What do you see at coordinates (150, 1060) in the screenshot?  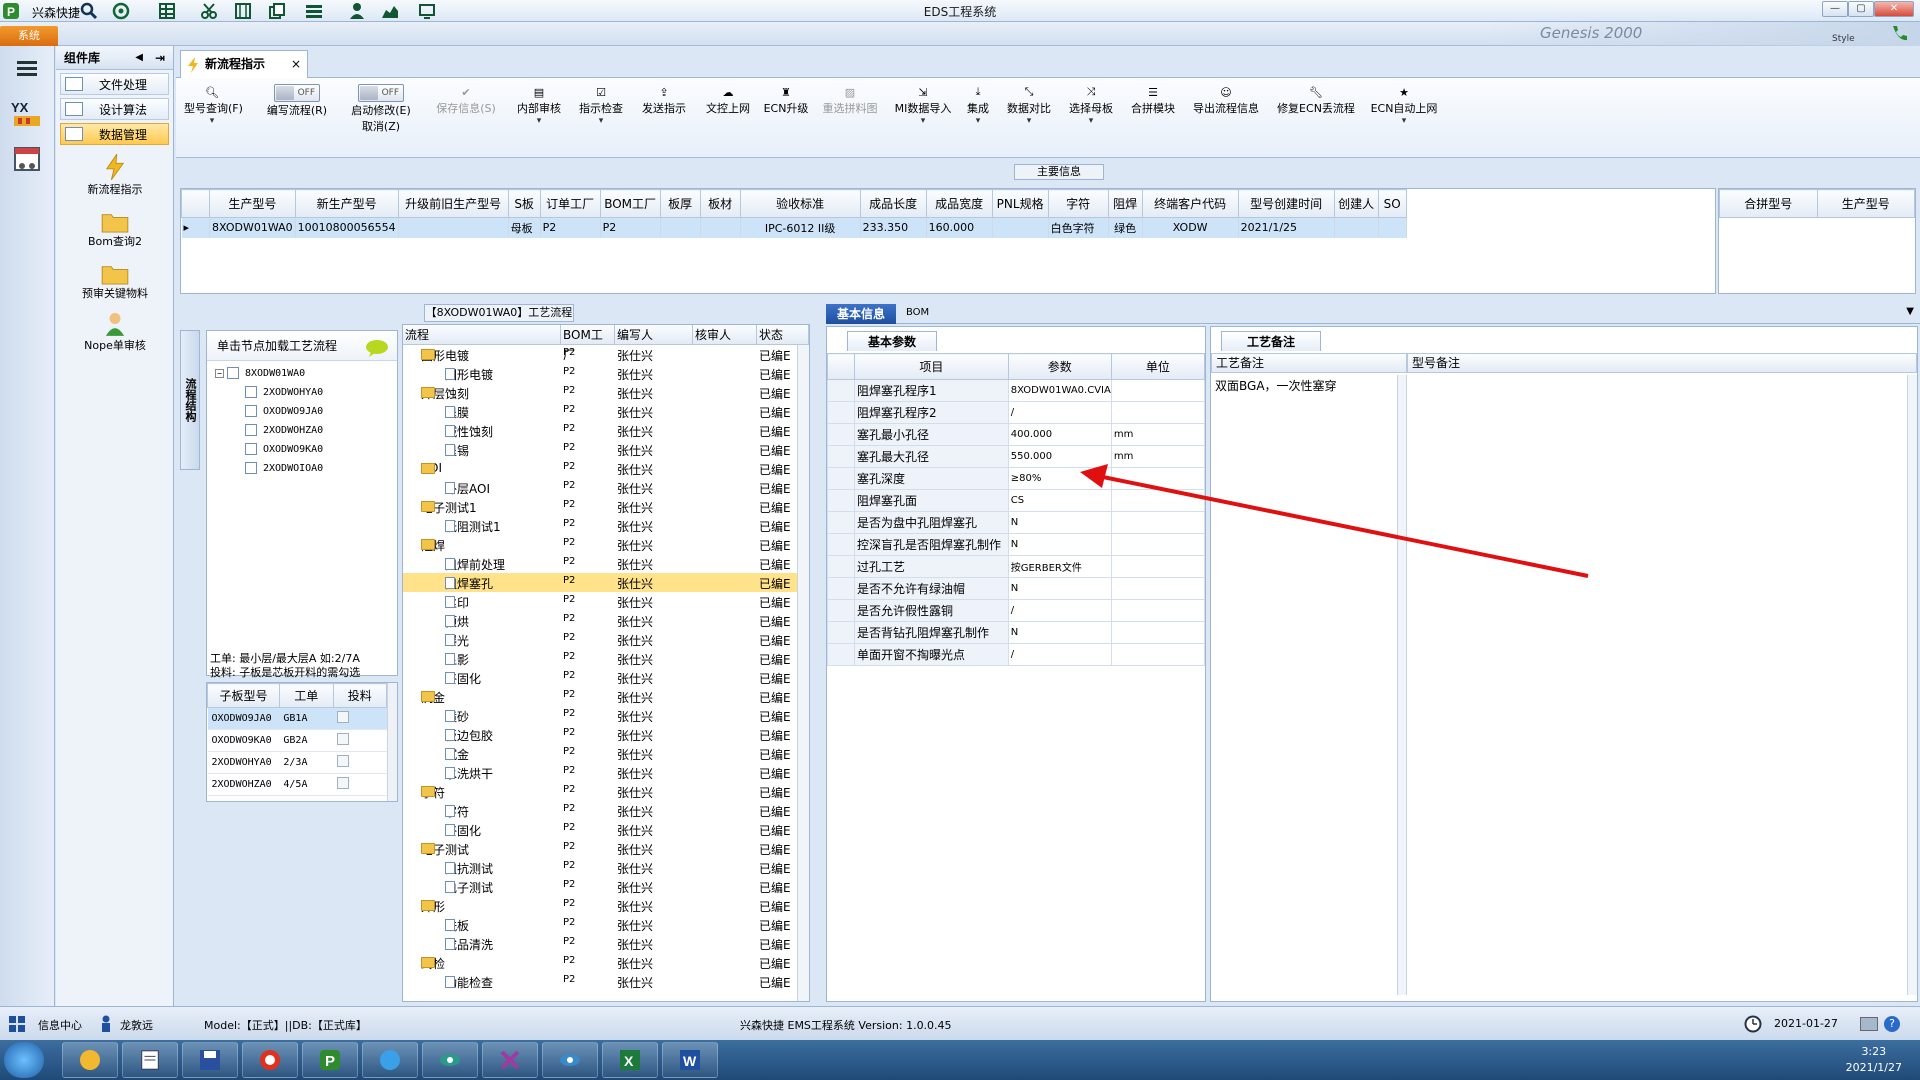 I see `taskbar-app-notepad` at bounding box center [150, 1060].